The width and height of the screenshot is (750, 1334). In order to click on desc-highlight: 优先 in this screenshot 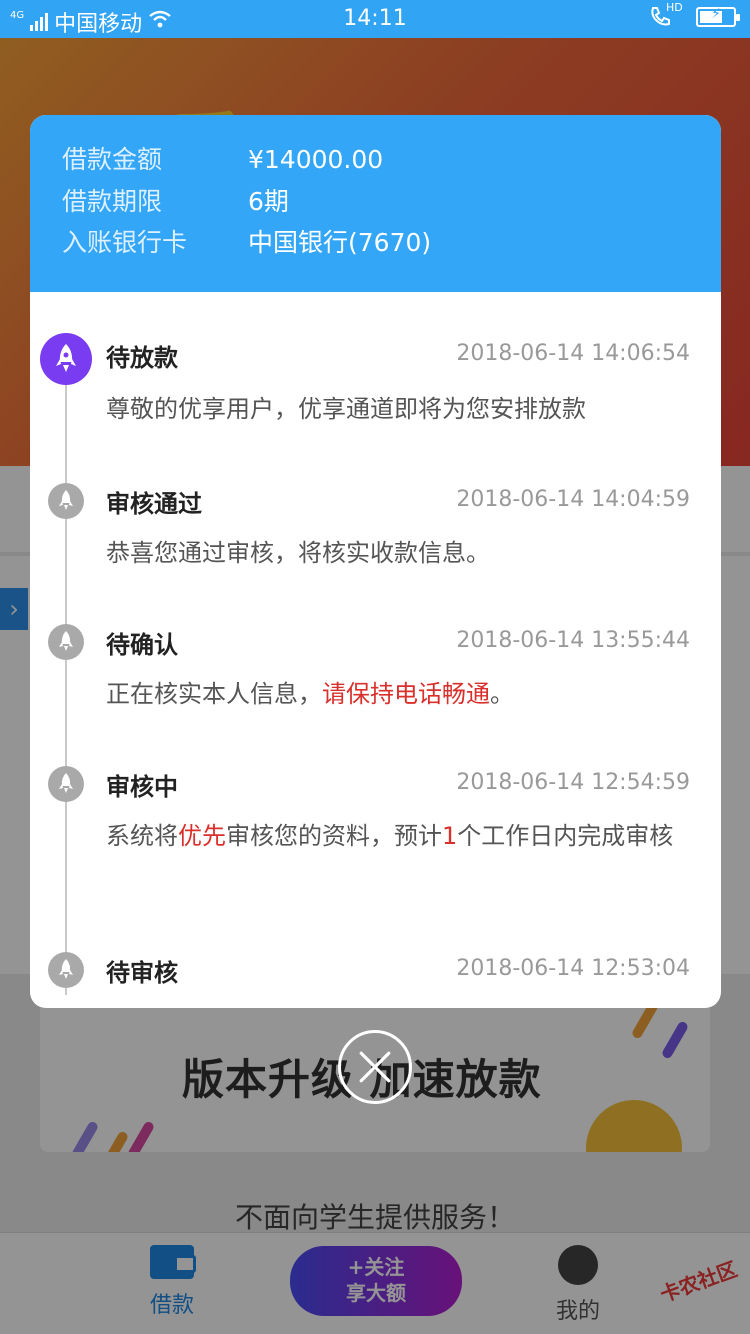, I will do `click(202, 836)`.